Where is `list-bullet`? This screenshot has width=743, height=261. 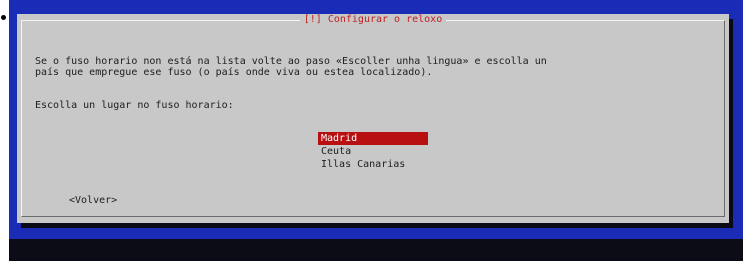 list-bullet is located at coordinates (3, 17).